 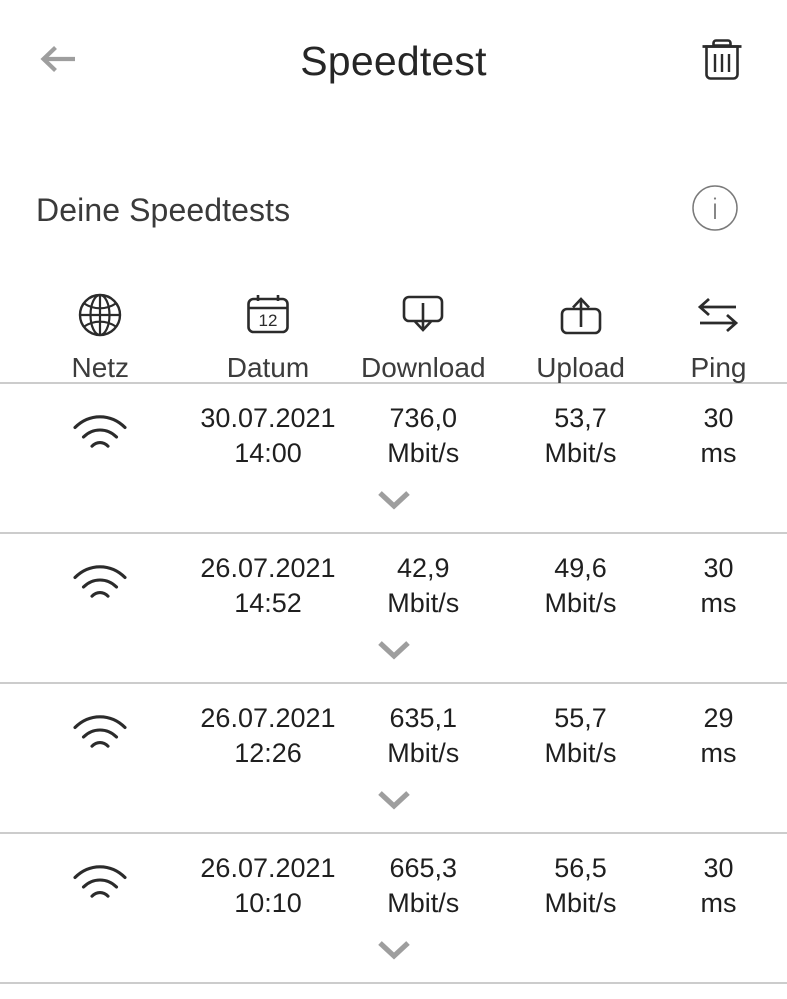 What do you see at coordinates (268, 885) in the screenshot?
I see `cell-date: 26.07.2021 10:10` at bounding box center [268, 885].